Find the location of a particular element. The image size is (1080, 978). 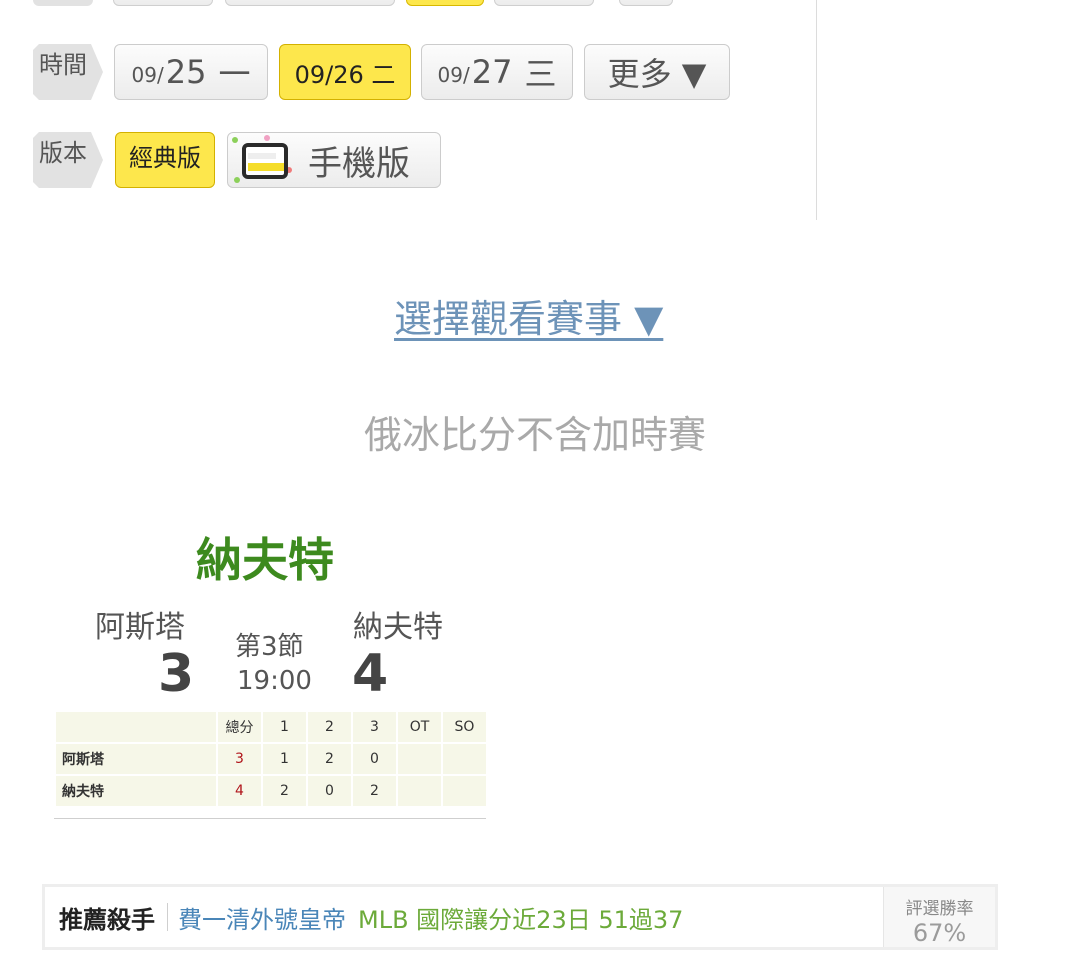

banner-divider is located at coordinates (167, 917).